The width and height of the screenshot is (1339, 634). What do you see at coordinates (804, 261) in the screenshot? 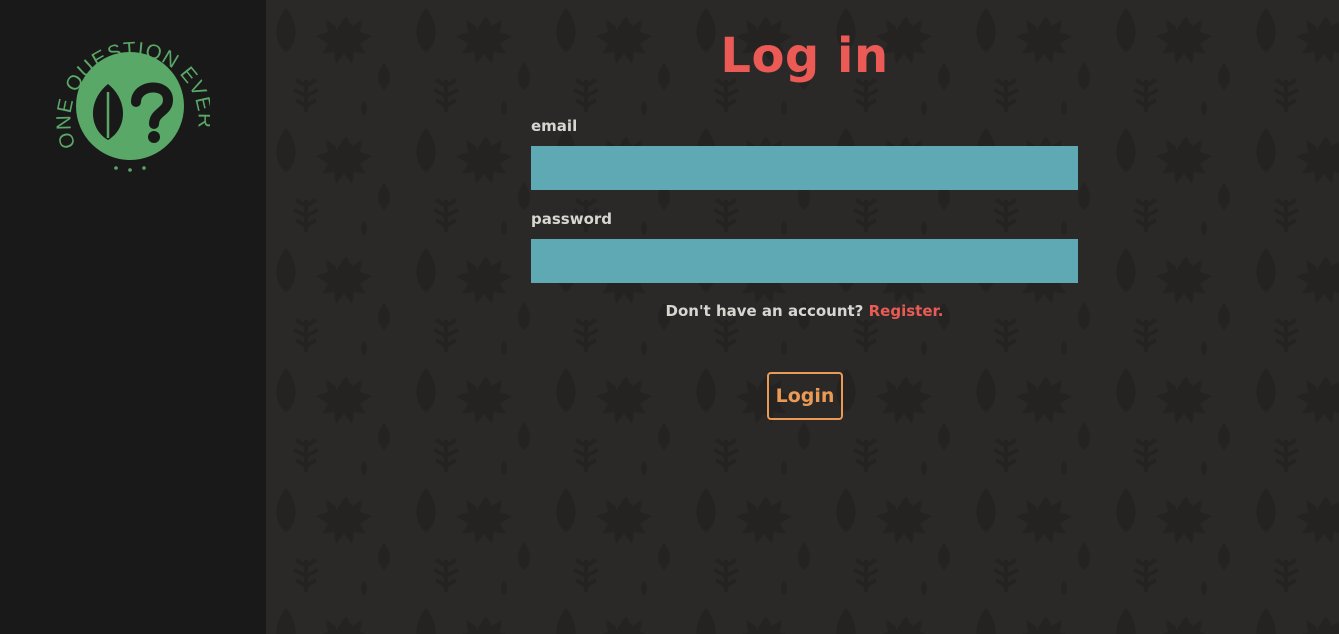
I see `password-input` at bounding box center [804, 261].